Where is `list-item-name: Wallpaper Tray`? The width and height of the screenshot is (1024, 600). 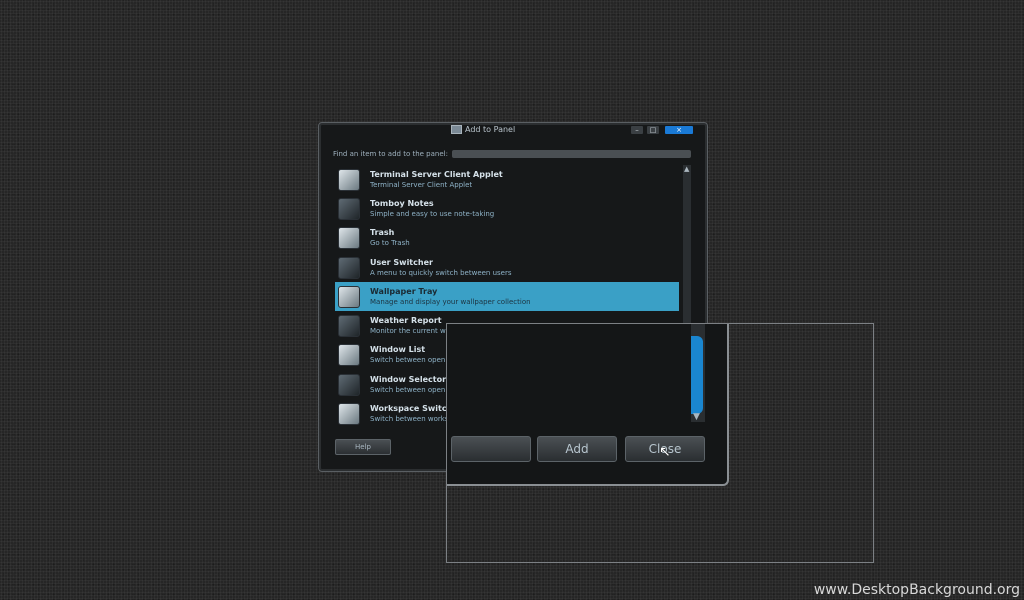
list-item-name: Wallpaper Tray is located at coordinates (404, 291).